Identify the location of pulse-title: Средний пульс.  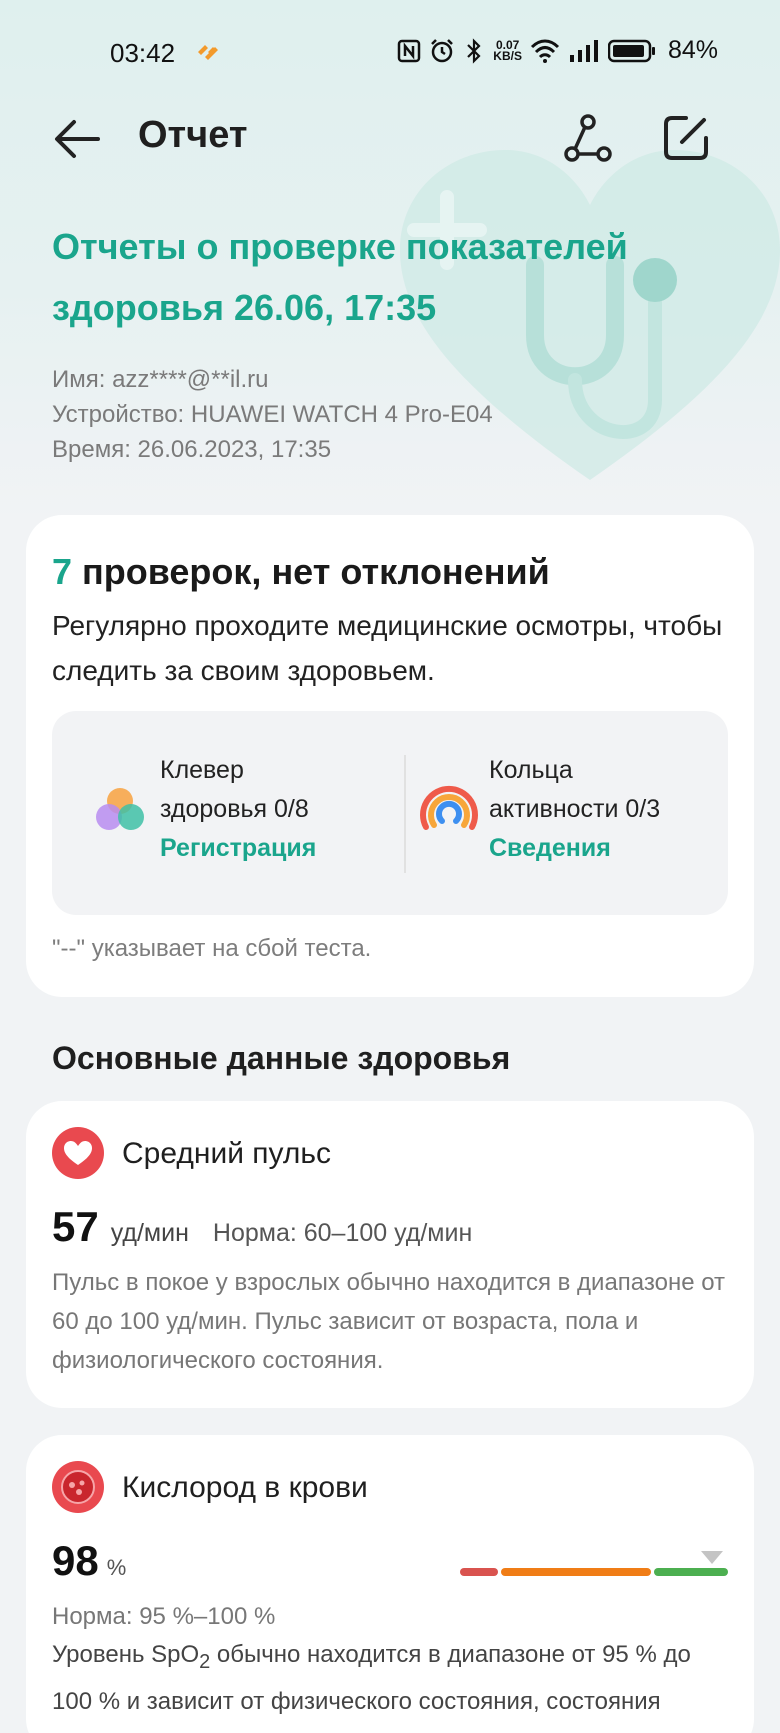
(227, 1153).